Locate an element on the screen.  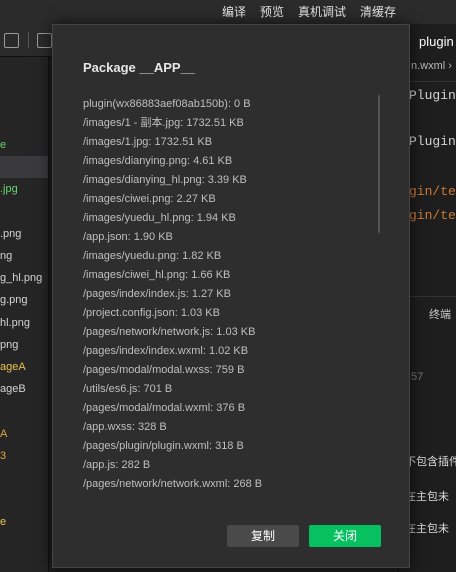
package-file-row: /app.json: 1.90 KB is located at coordinates (128, 237).